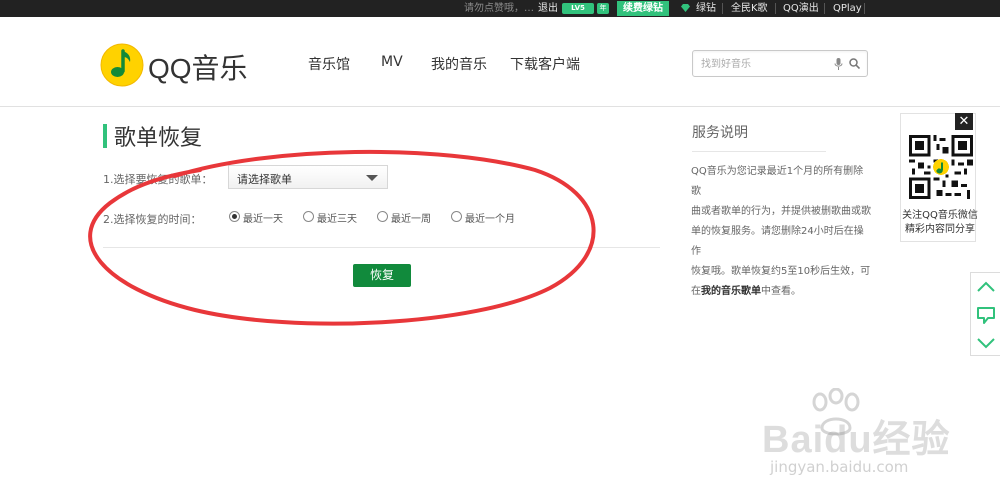  Describe the element at coordinates (381, 247) in the screenshot. I see `form-divider` at that location.